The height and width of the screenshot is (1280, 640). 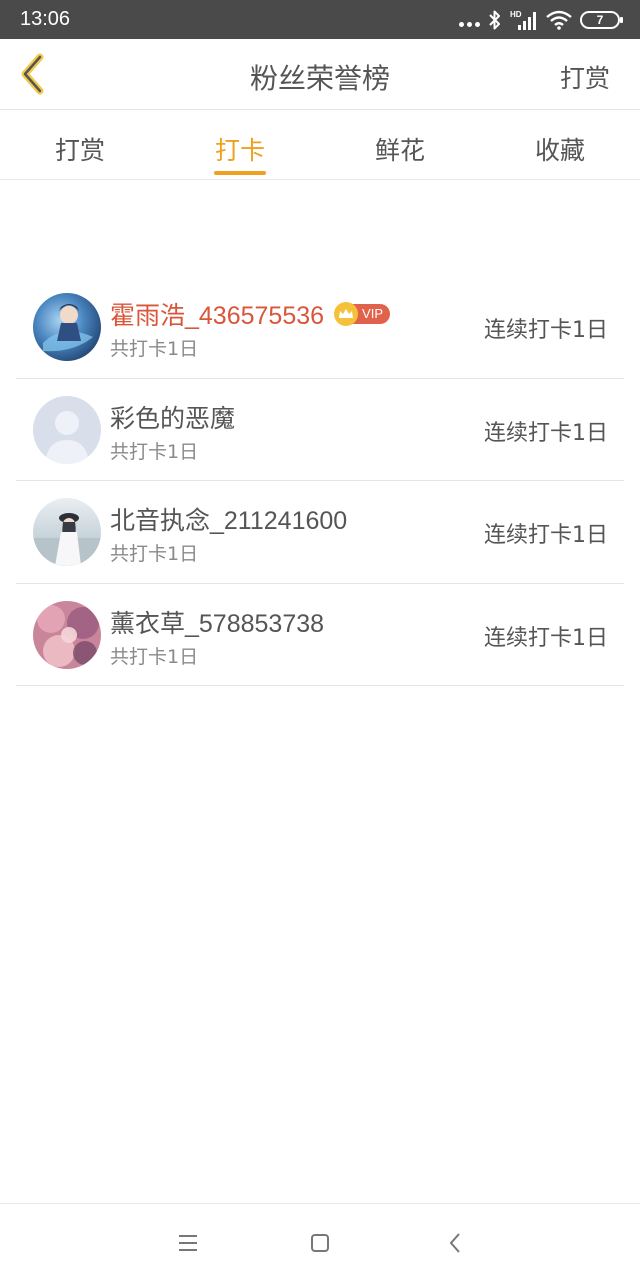 What do you see at coordinates (319, 78) in the screenshot?
I see `page-title: 粉丝荣誉榜` at bounding box center [319, 78].